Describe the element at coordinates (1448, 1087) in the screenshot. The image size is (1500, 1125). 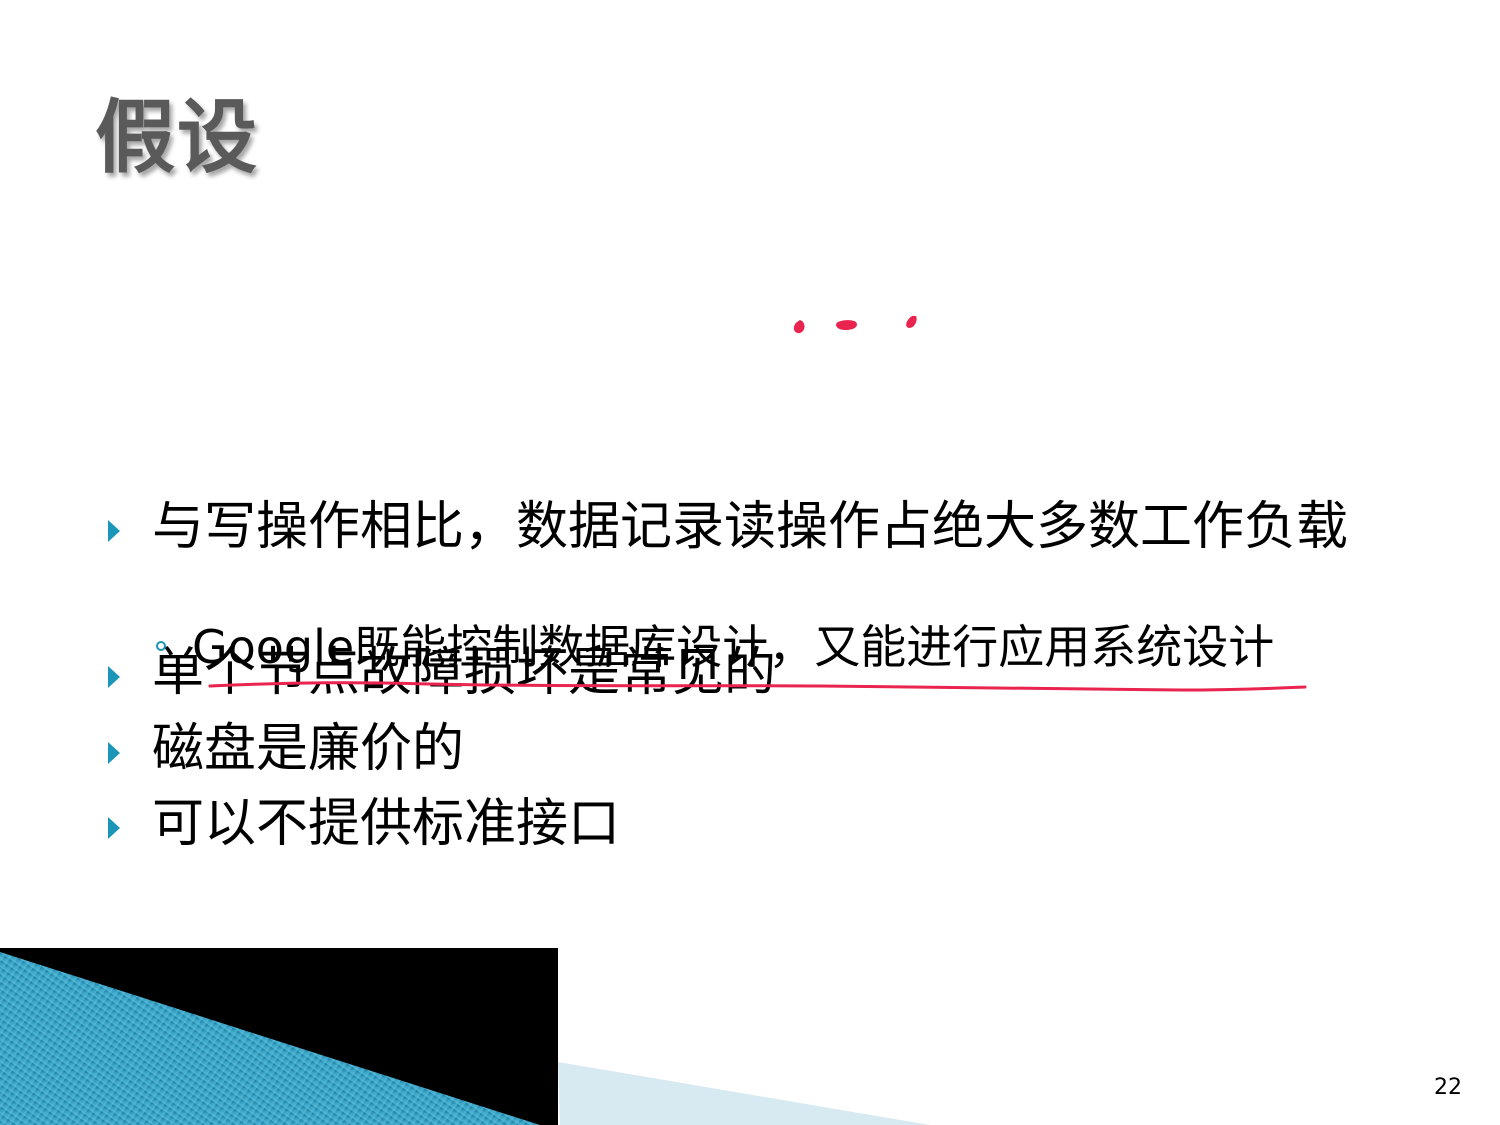
I see `page-number: 22` at that location.